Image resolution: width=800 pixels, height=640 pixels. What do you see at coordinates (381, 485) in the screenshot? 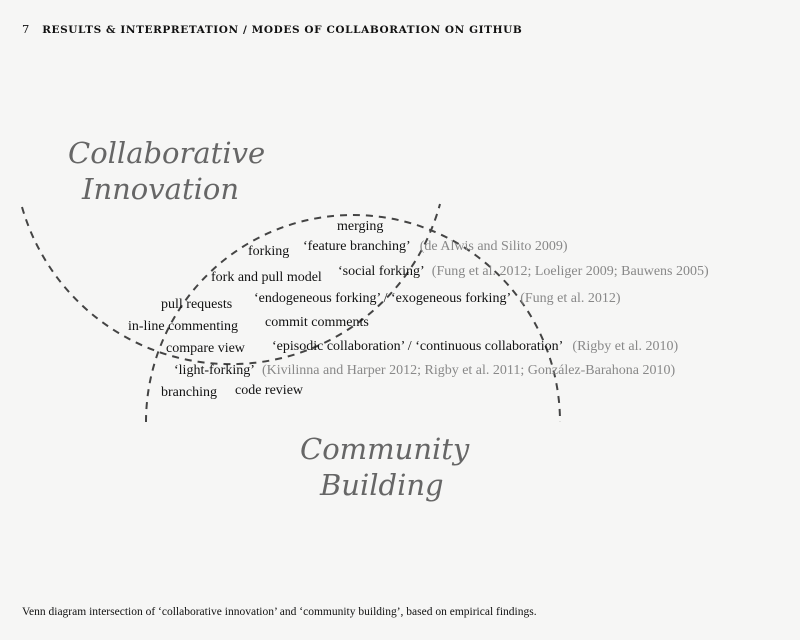
I see `building-label-line2: Building` at bounding box center [381, 485].